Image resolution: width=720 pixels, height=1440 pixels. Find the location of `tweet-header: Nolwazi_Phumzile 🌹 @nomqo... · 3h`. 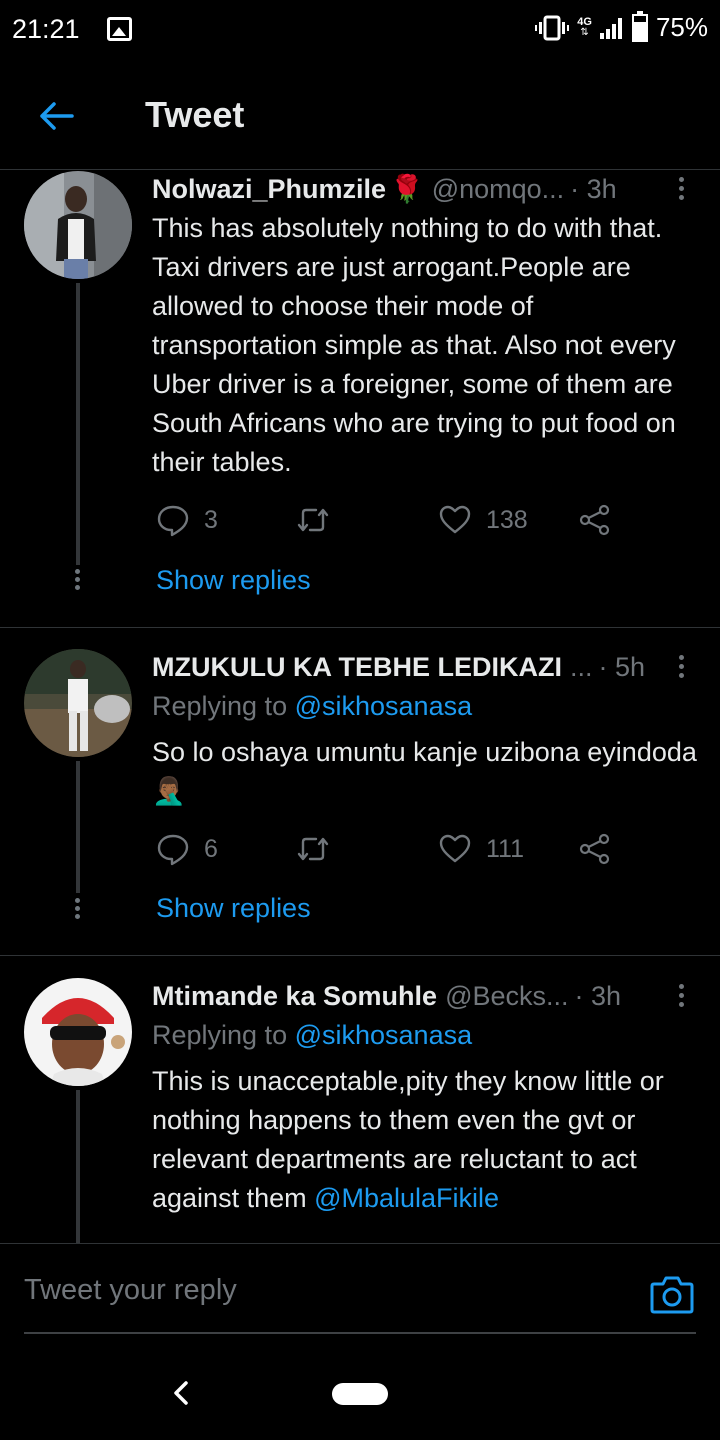

tweet-header: Nolwazi_Phumzile 🌹 @nomqo... · 3h is located at coordinates (424, 189).